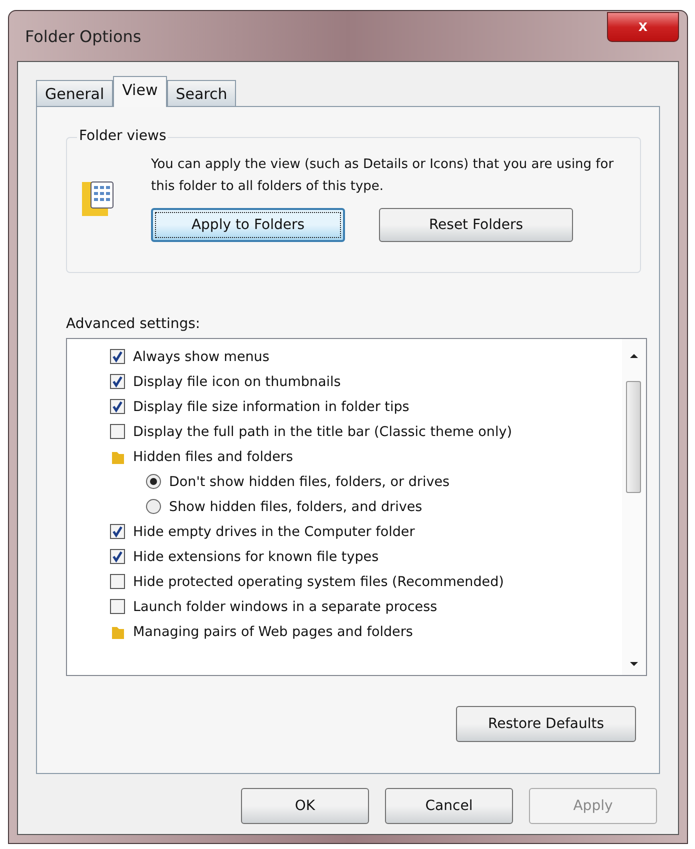 This screenshot has width=695, height=849. Describe the element at coordinates (75, 93) in the screenshot. I see `tab: General` at that location.